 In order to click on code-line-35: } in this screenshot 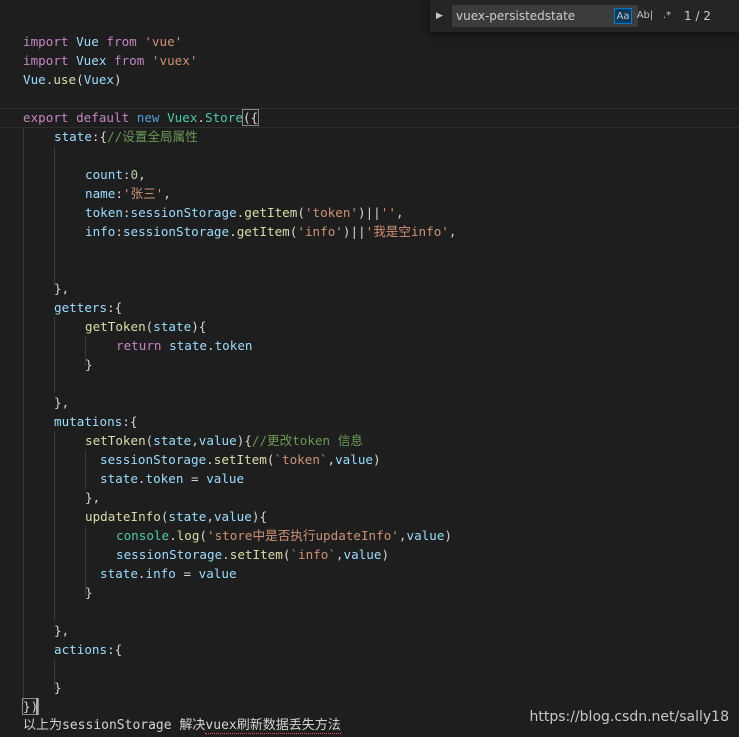, I will do `click(58, 687)`.